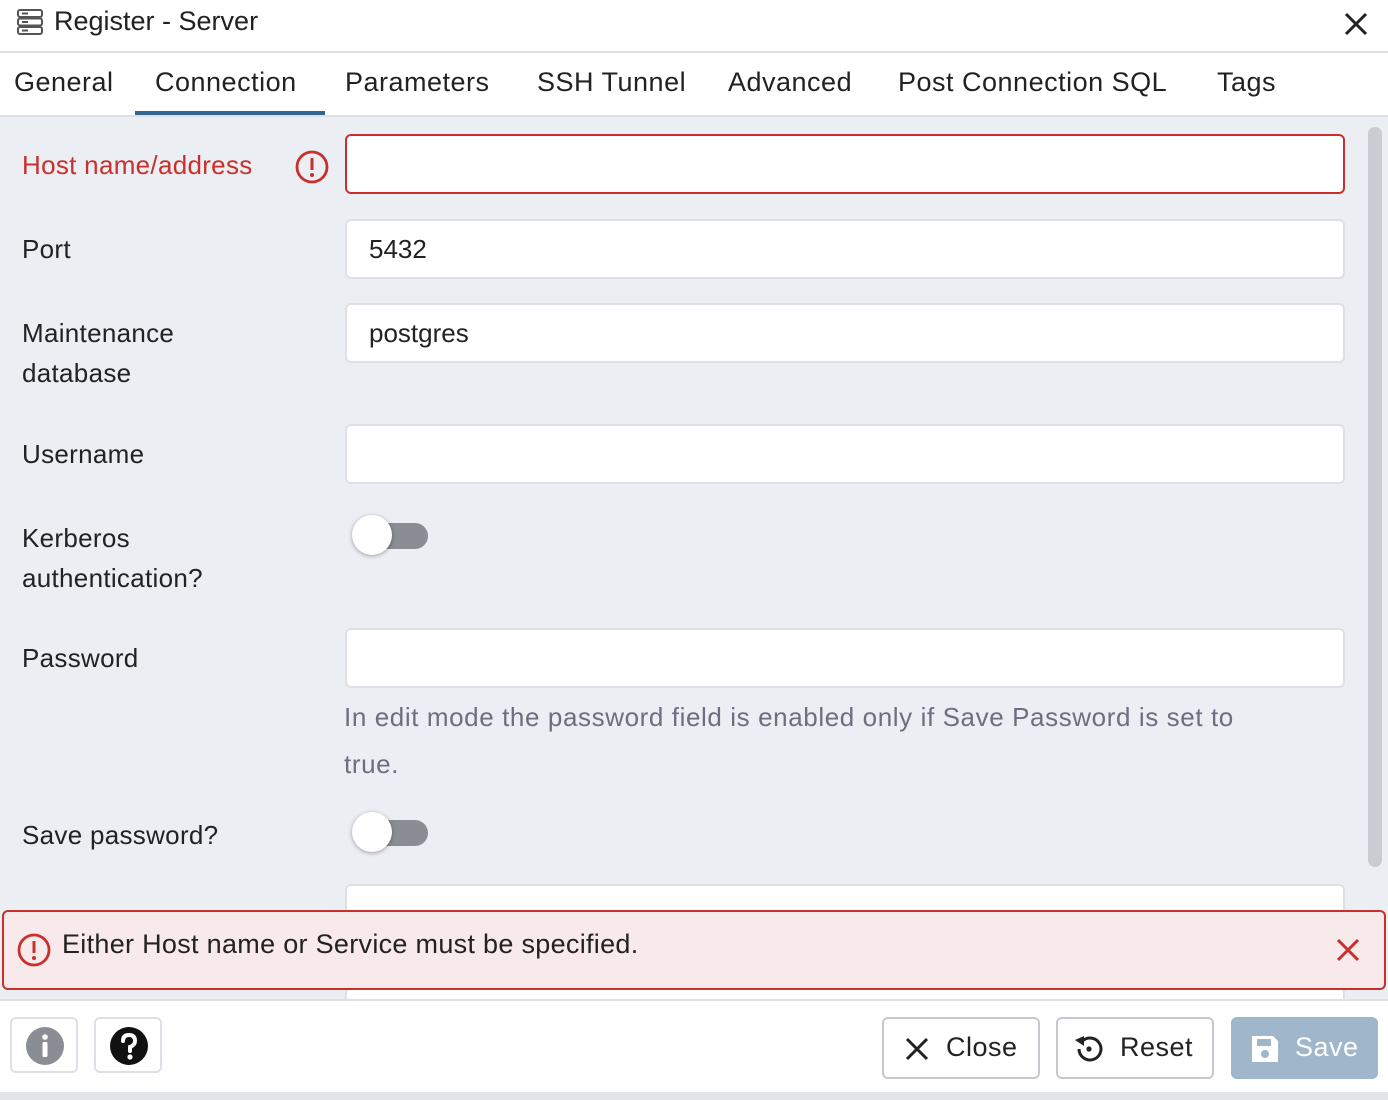 The height and width of the screenshot is (1100, 1388). I want to click on reset-button: Reset, so click(1135, 1048).